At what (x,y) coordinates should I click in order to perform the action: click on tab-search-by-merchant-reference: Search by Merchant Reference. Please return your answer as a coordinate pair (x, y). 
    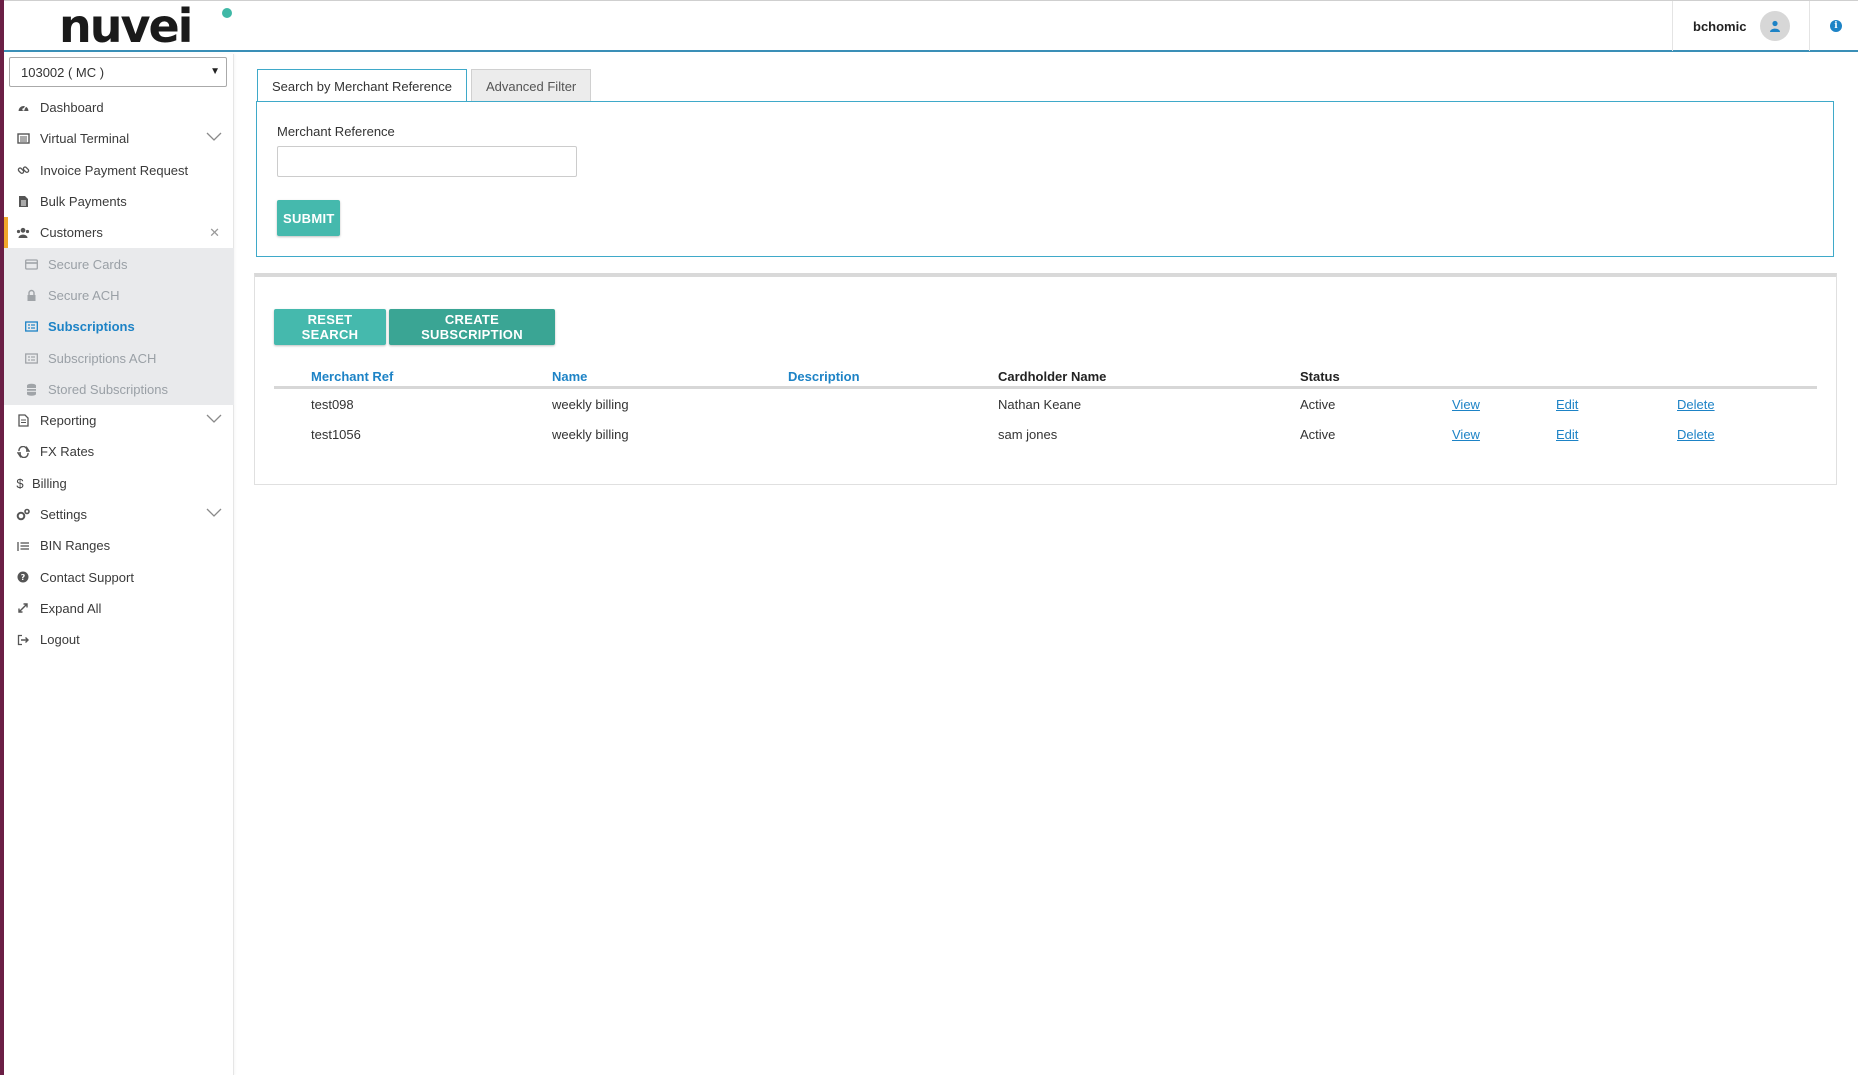
    Looking at the image, I should click on (362, 85).